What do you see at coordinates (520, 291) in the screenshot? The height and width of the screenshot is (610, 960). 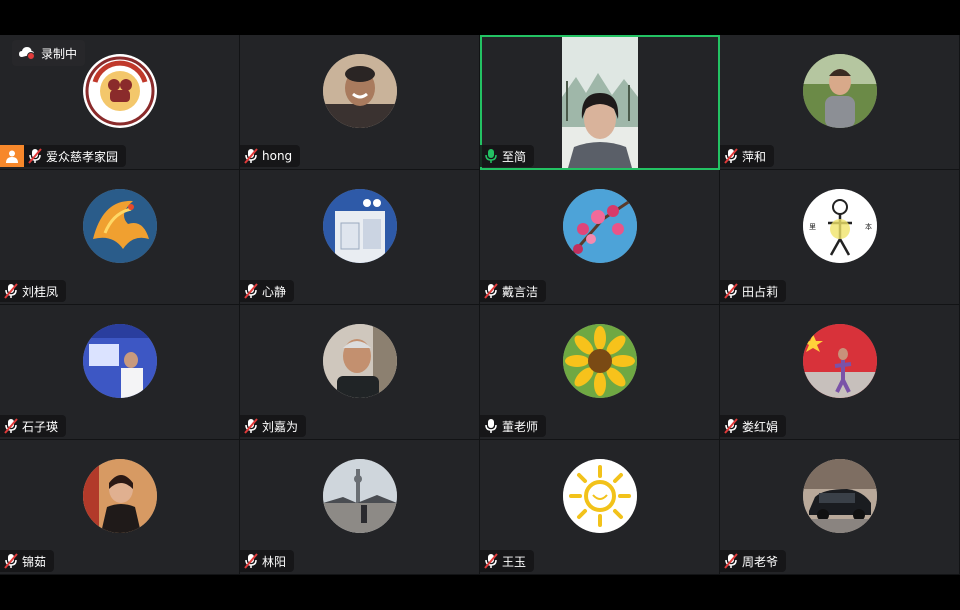 I see `participant-name: 戴言洁` at bounding box center [520, 291].